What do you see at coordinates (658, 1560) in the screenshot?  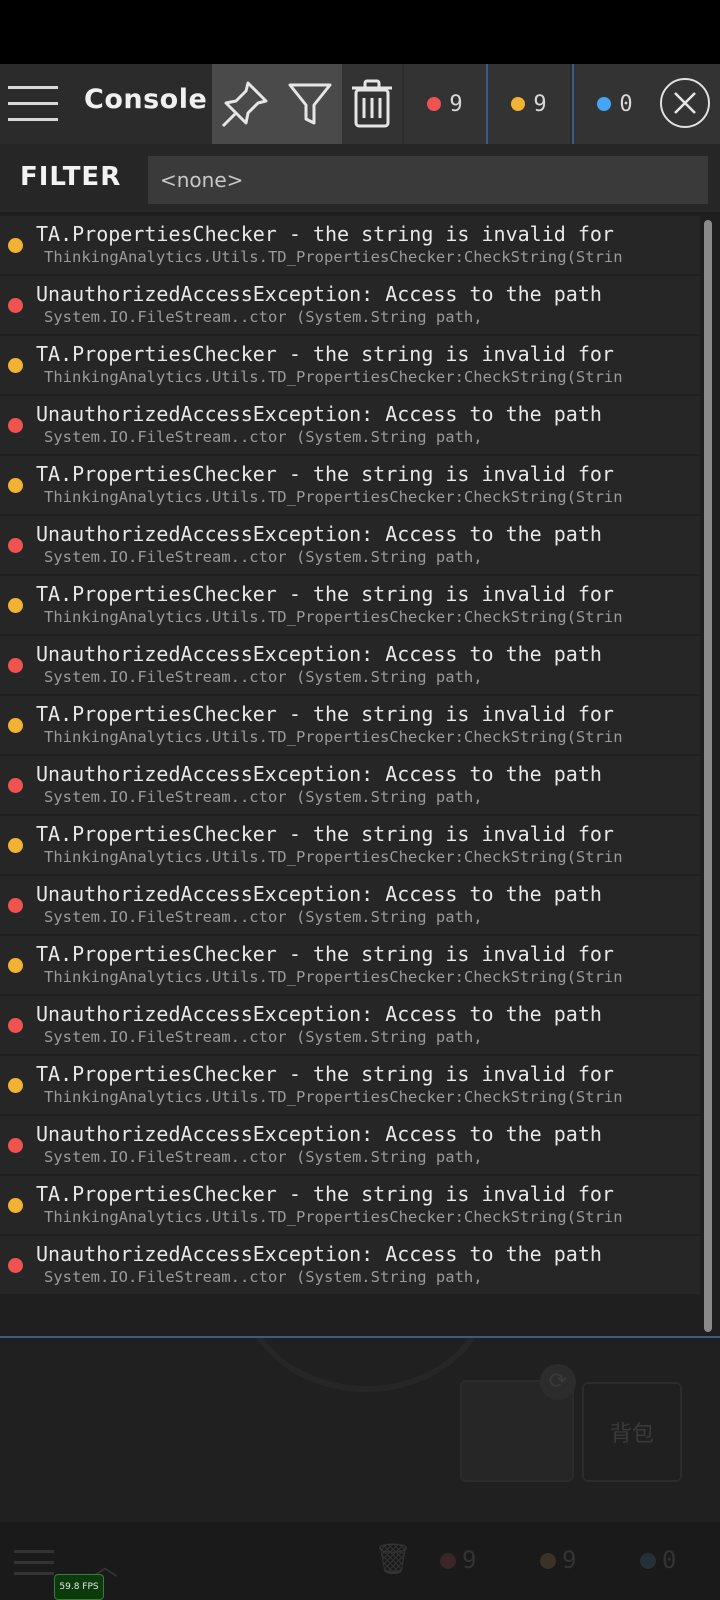 I see `background-info-count: 0` at bounding box center [658, 1560].